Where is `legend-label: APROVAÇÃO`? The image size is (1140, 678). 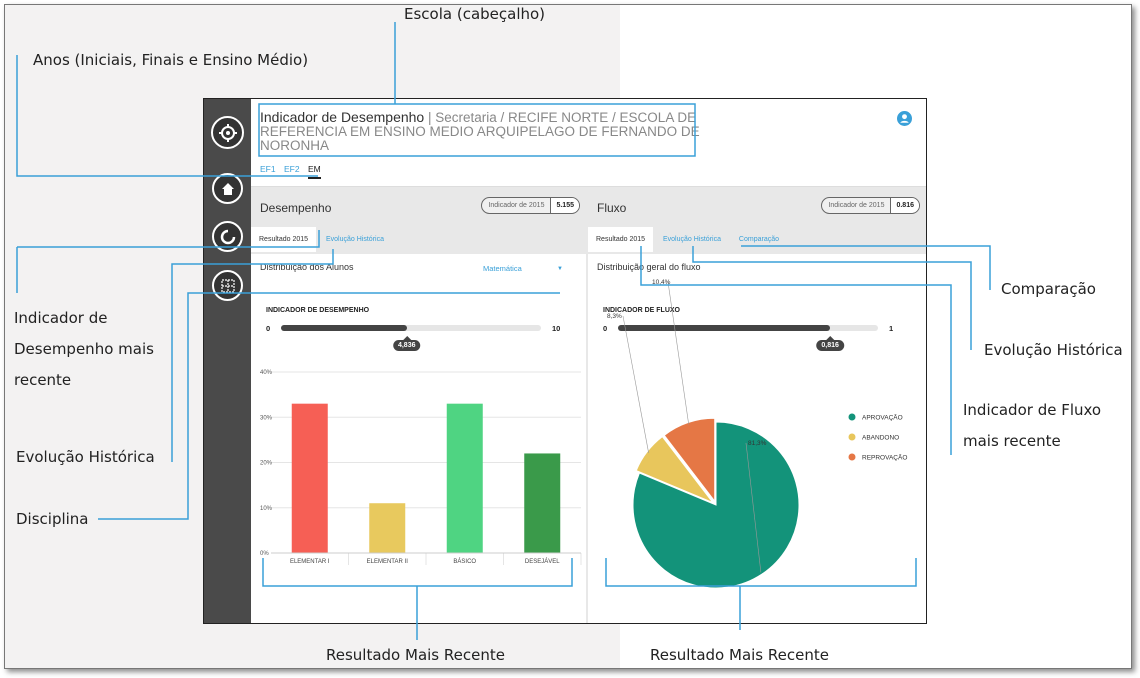 legend-label: APROVAÇÃO is located at coordinates (882, 417).